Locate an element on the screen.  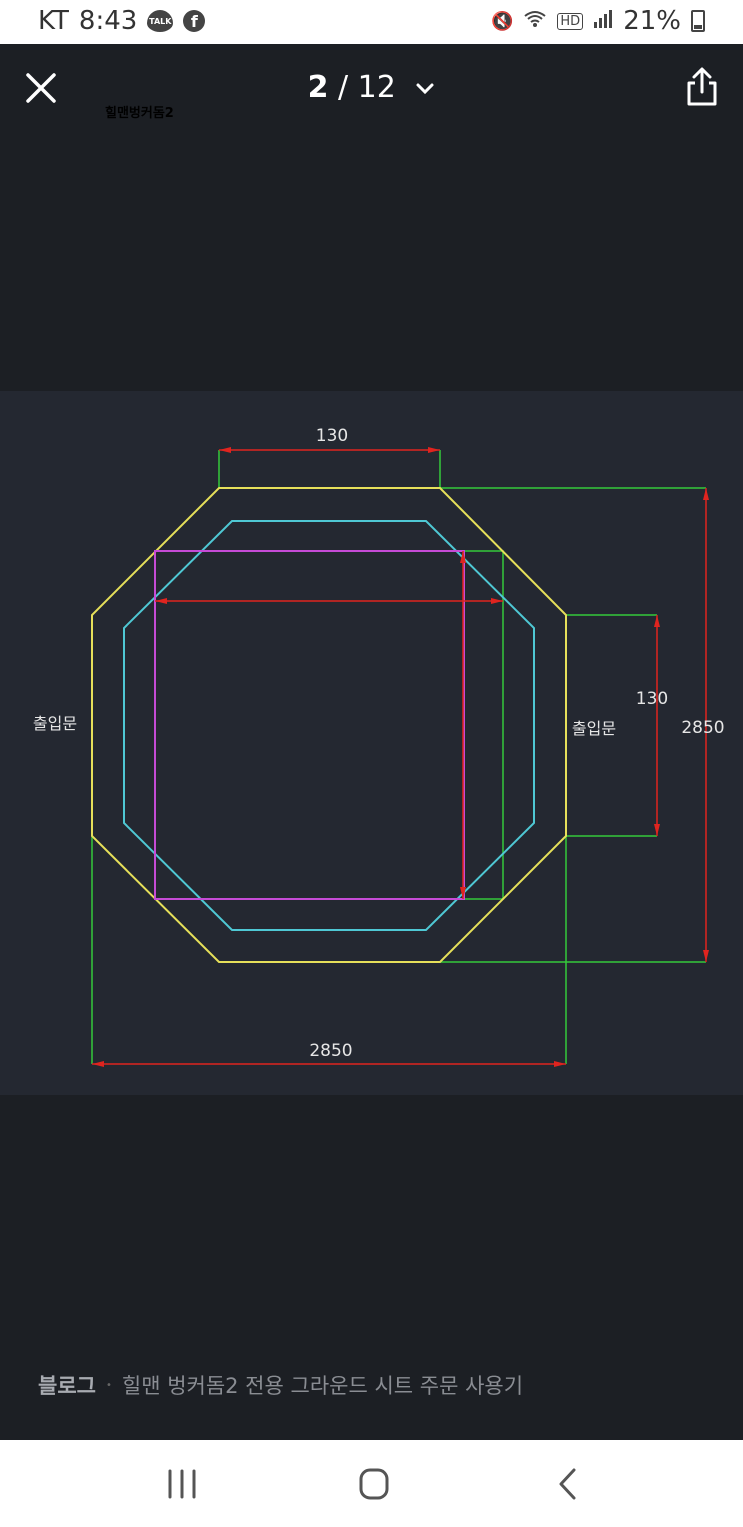
caption-source: 블로그 is located at coordinates (67, 1386).